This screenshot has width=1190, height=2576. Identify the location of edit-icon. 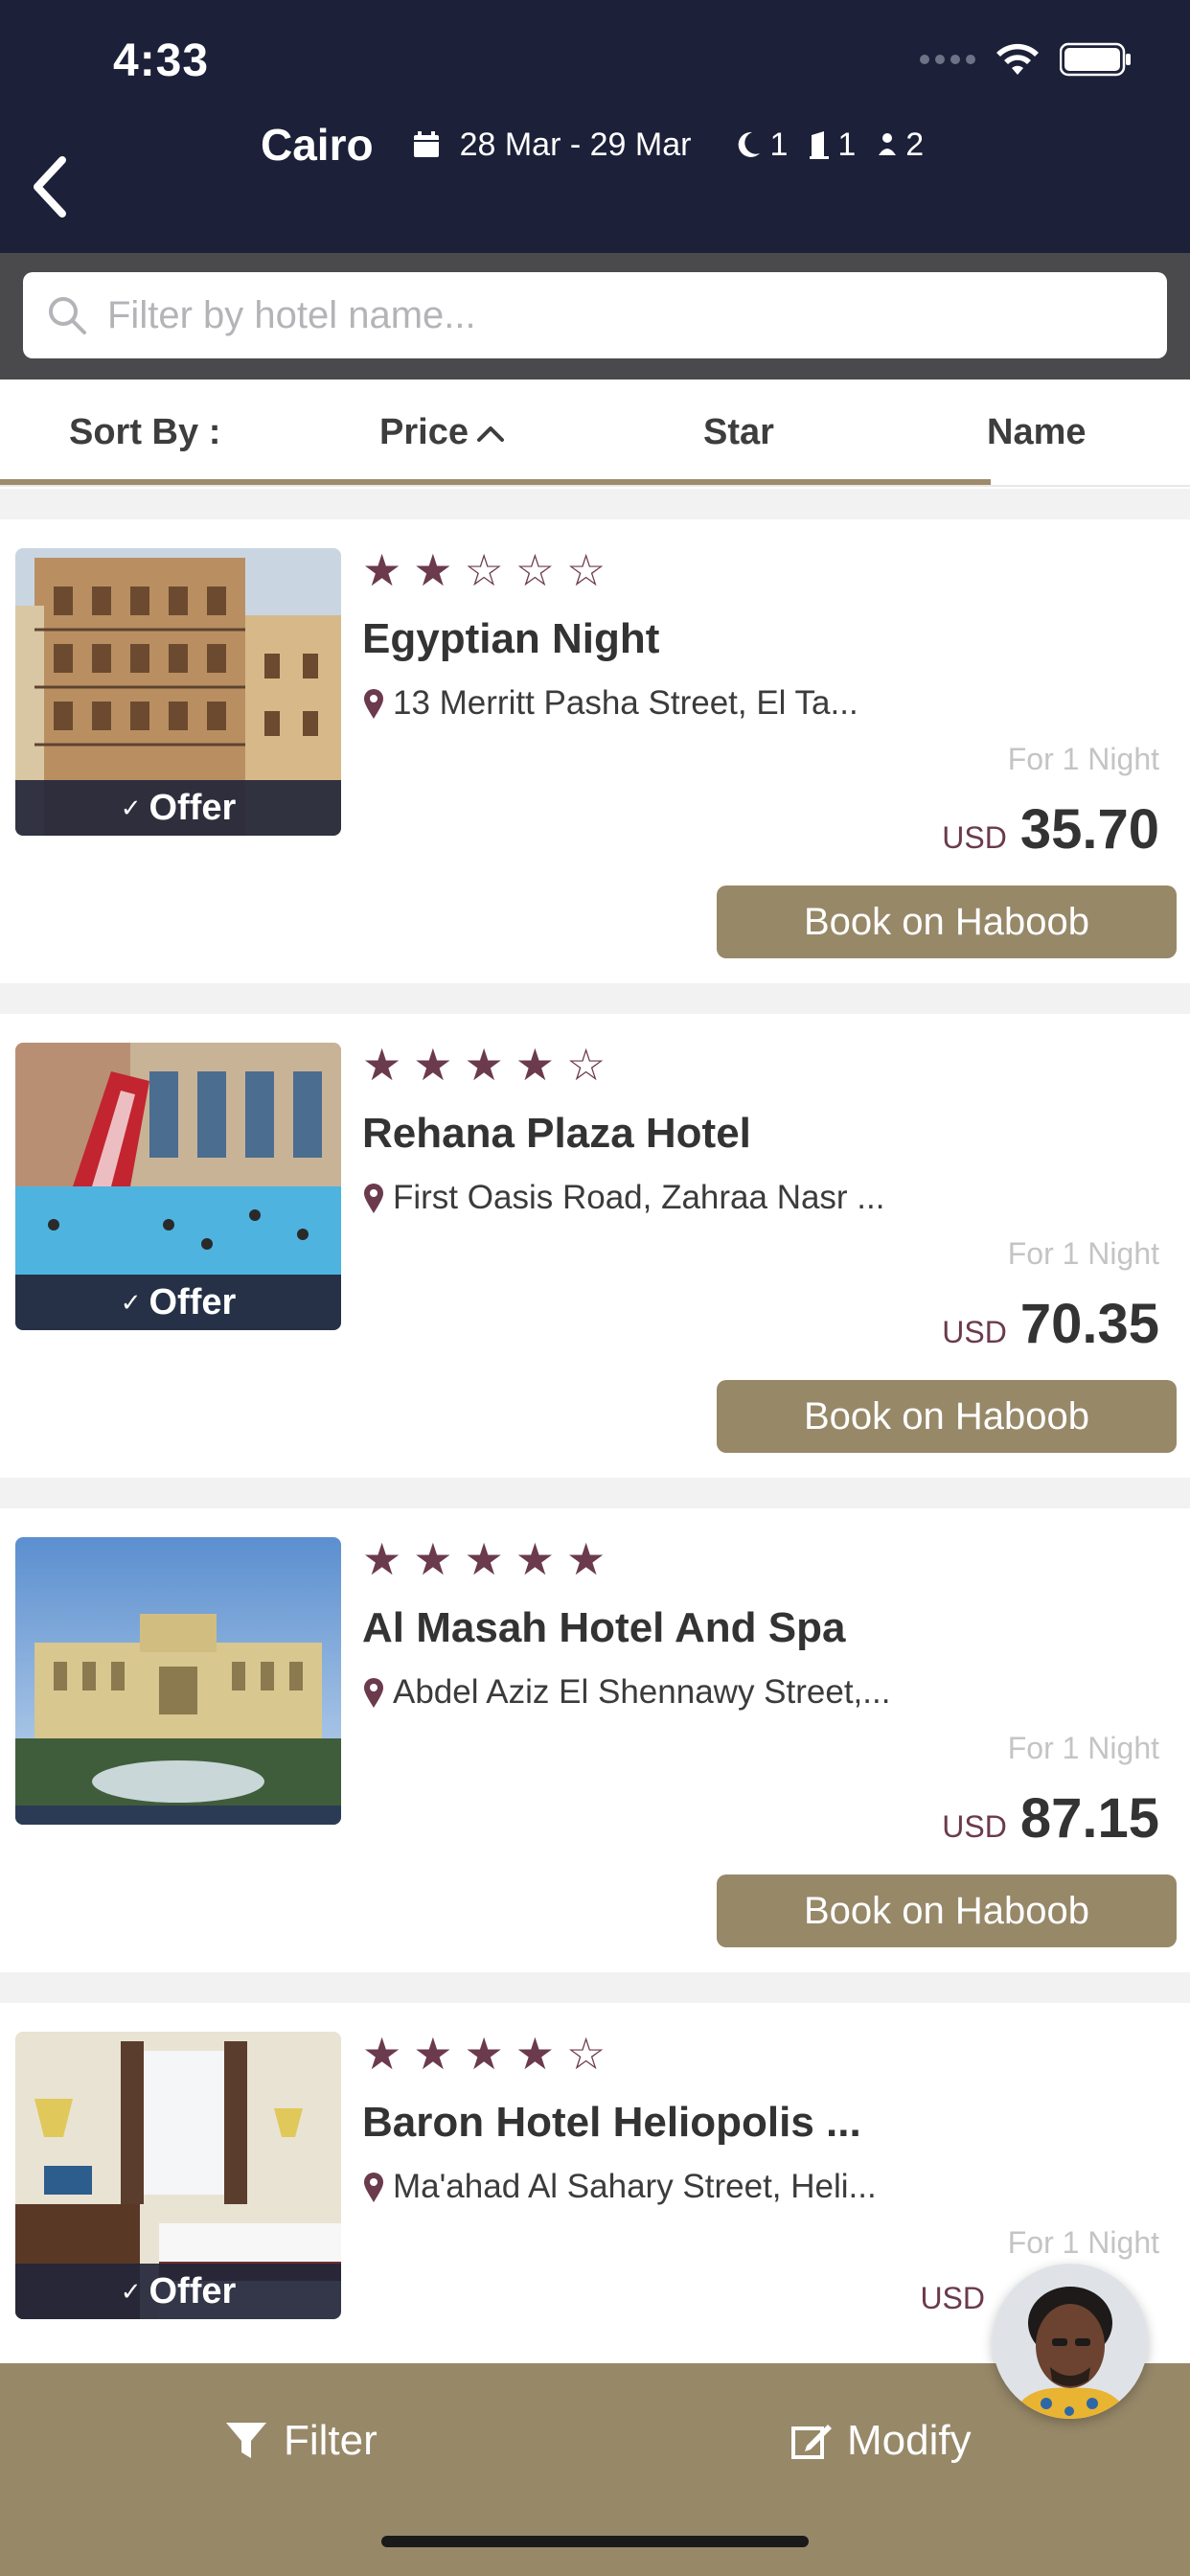
(811, 2442).